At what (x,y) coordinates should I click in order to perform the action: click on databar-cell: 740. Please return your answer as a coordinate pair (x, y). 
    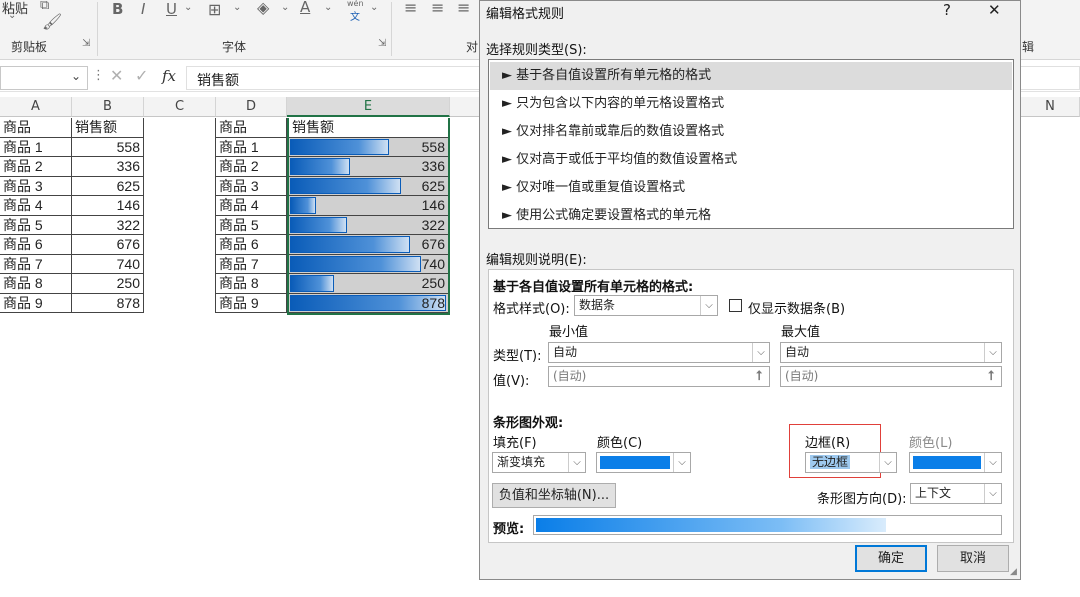
    Looking at the image, I should click on (368, 264).